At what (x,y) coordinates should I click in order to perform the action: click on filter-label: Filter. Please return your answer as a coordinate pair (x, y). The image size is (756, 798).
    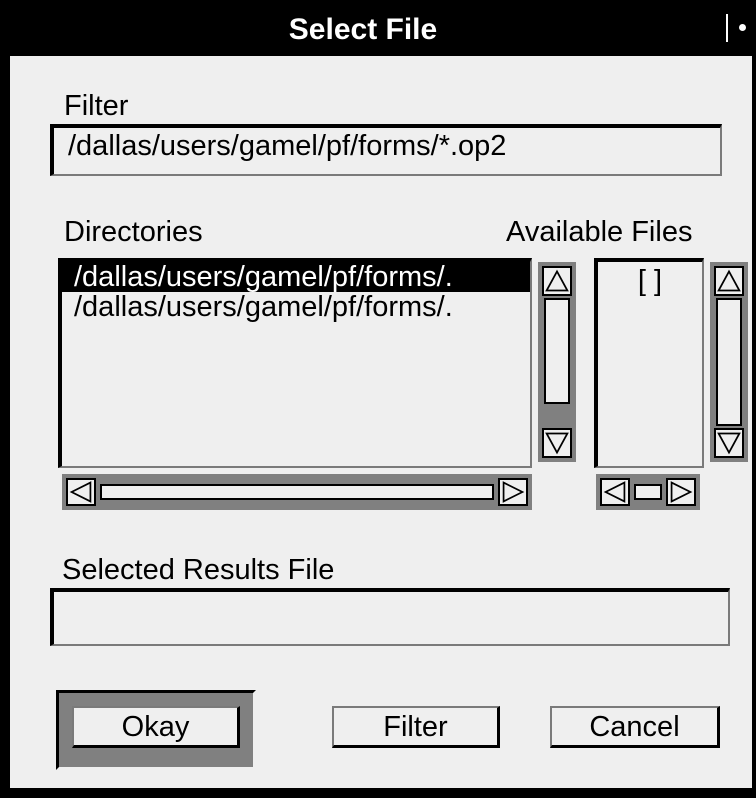
    Looking at the image, I should click on (96, 106).